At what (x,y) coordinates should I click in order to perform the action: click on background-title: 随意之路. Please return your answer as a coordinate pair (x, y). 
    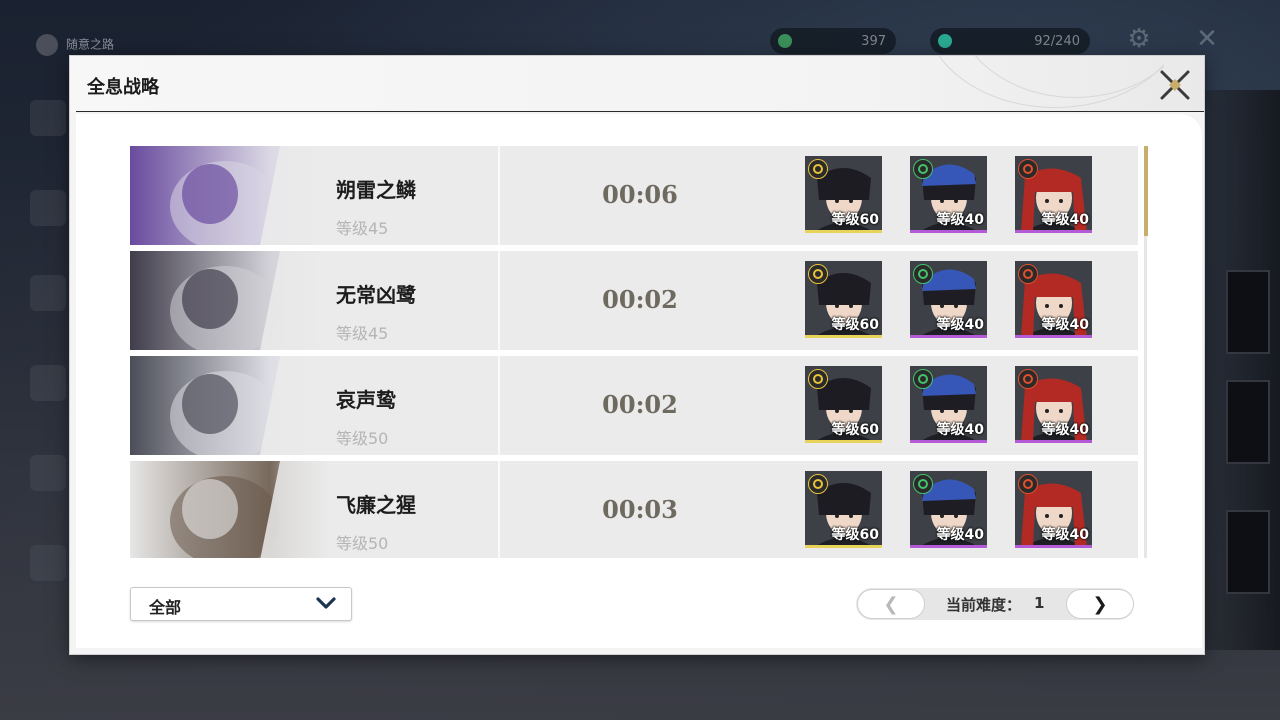
    Looking at the image, I should click on (75, 45).